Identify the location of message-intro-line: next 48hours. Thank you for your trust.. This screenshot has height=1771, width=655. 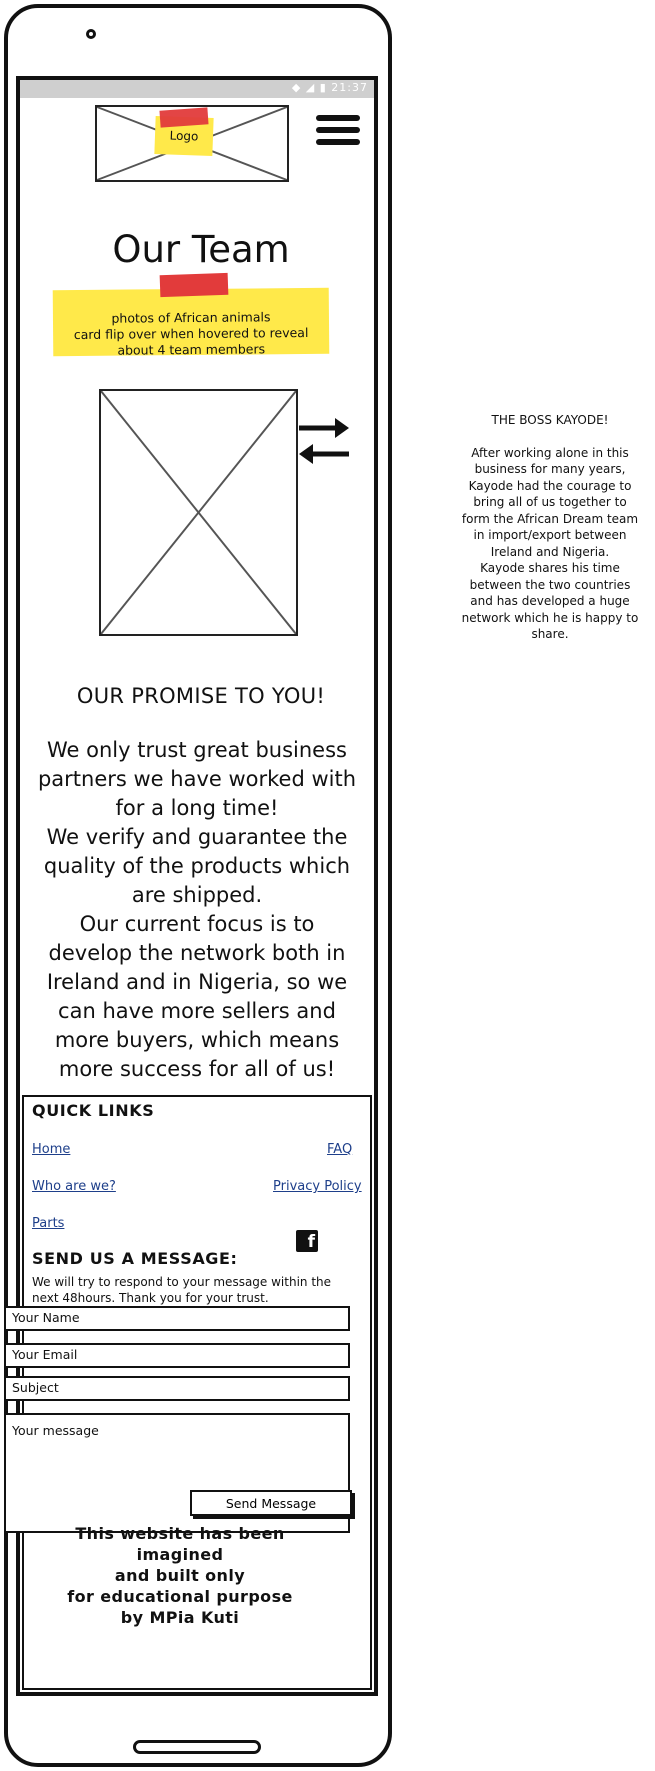
(150, 1298).